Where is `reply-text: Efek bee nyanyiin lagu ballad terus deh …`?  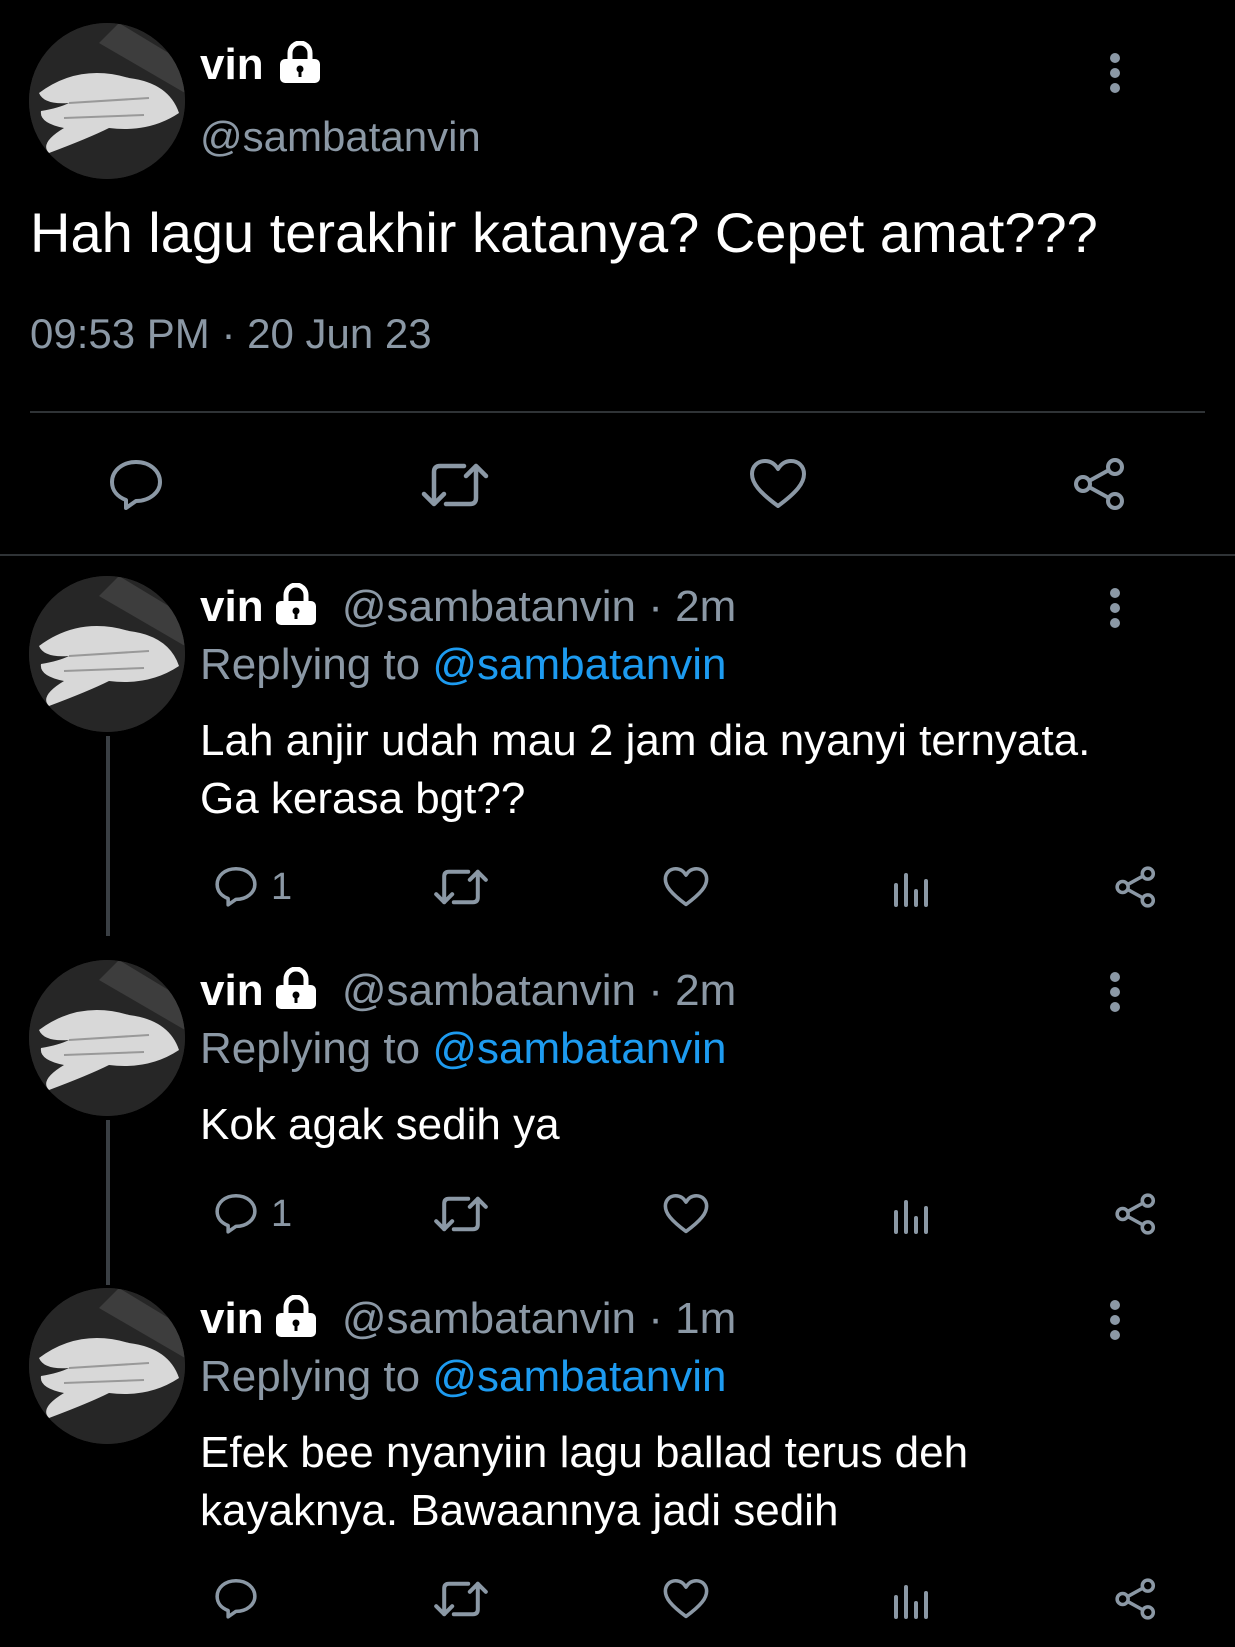
reply-text: Efek bee nyanyiin lagu ballad terus deh … is located at coordinates (584, 1482).